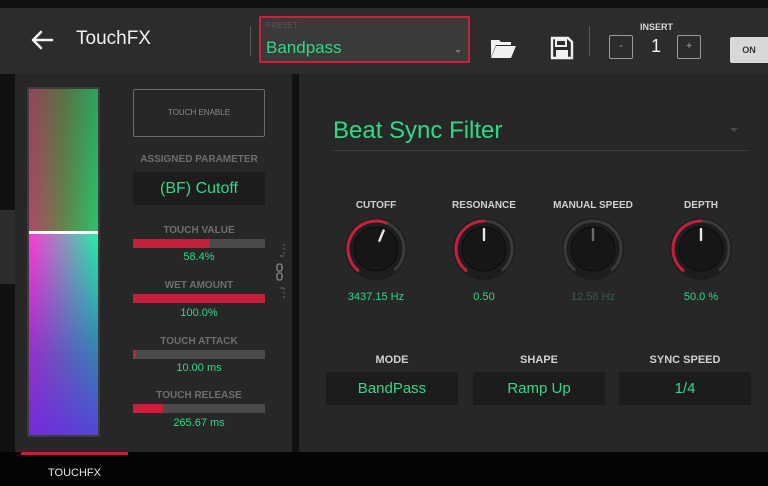 Image resolution: width=768 pixels, height=486 pixels. Describe the element at coordinates (199, 395) in the screenshot. I see `touch-param-label: TOUCH RELEASE` at that location.